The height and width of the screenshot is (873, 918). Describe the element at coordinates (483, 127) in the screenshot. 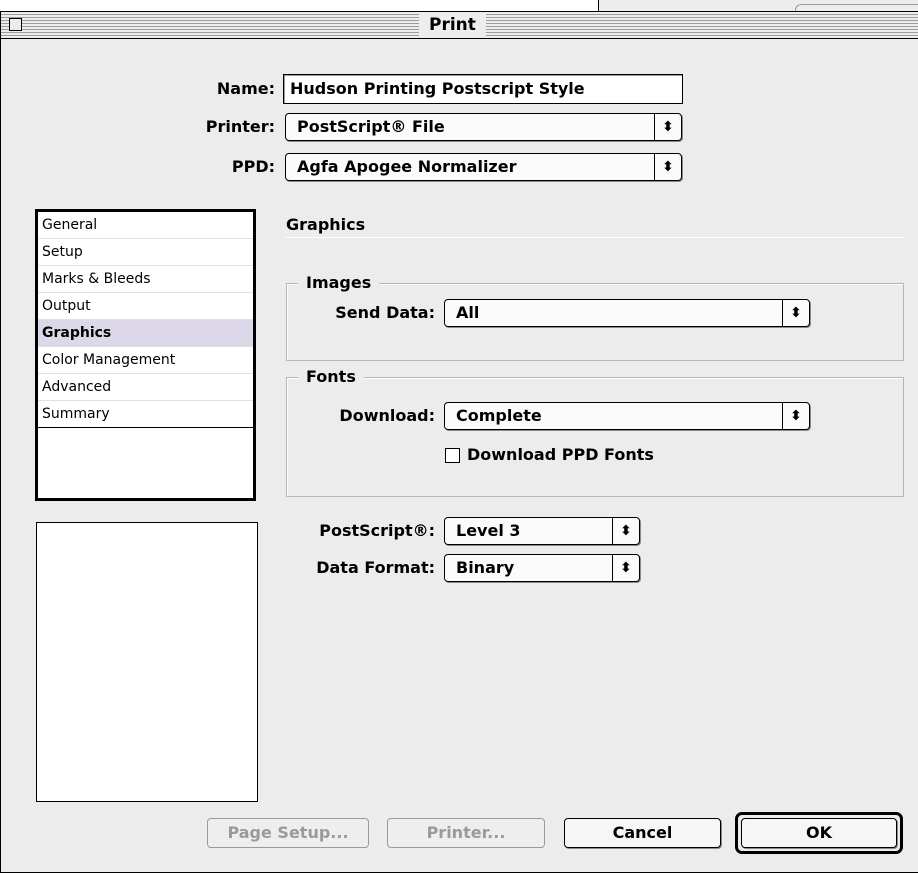

I see `printer-popup: PostScript® File ⬍` at that location.